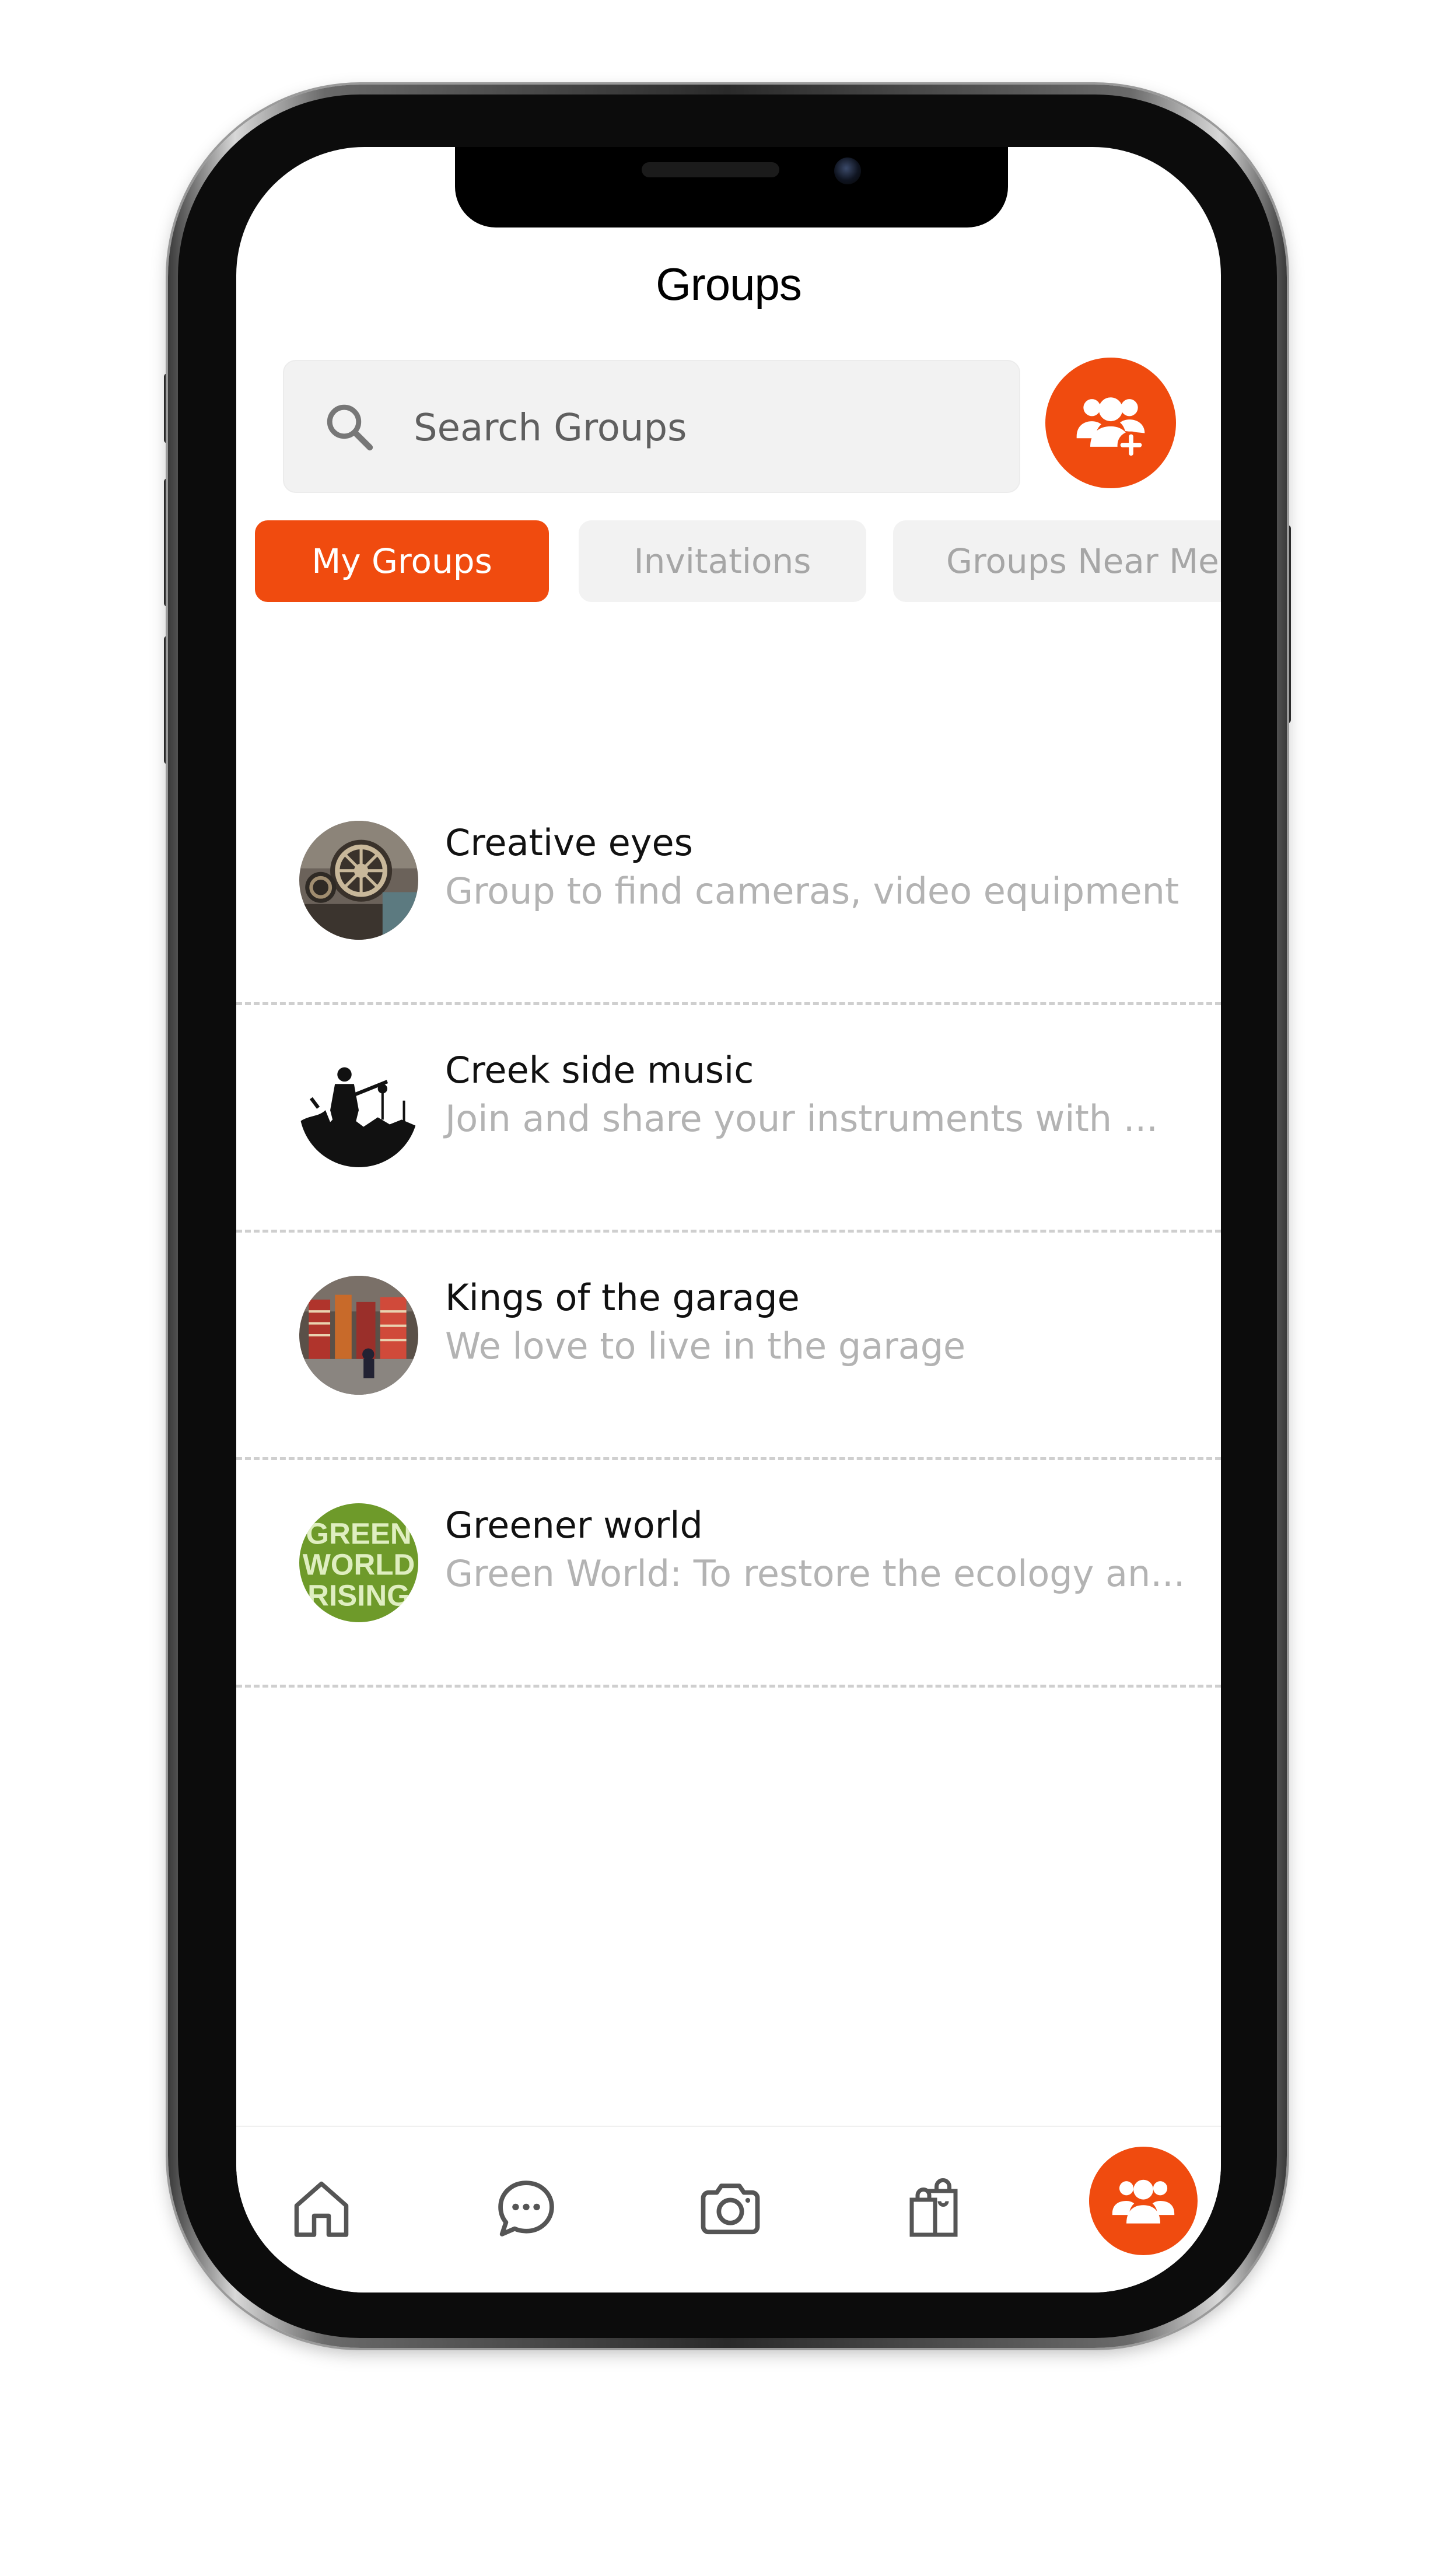 The image size is (1449, 2576). What do you see at coordinates (574, 1525) in the screenshot?
I see `group-name: Greener world` at bounding box center [574, 1525].